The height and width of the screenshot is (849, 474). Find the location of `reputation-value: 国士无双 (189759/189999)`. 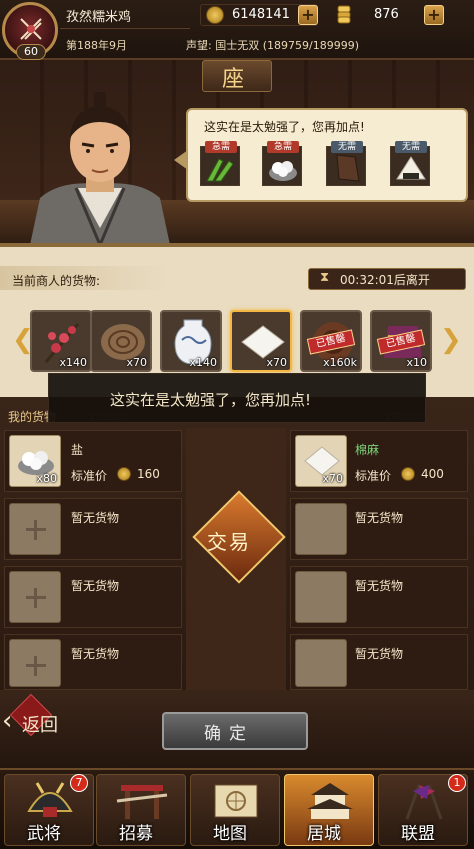

reputation-value: 国士无双 (189759/189999) is located at coordinates (287, 45).